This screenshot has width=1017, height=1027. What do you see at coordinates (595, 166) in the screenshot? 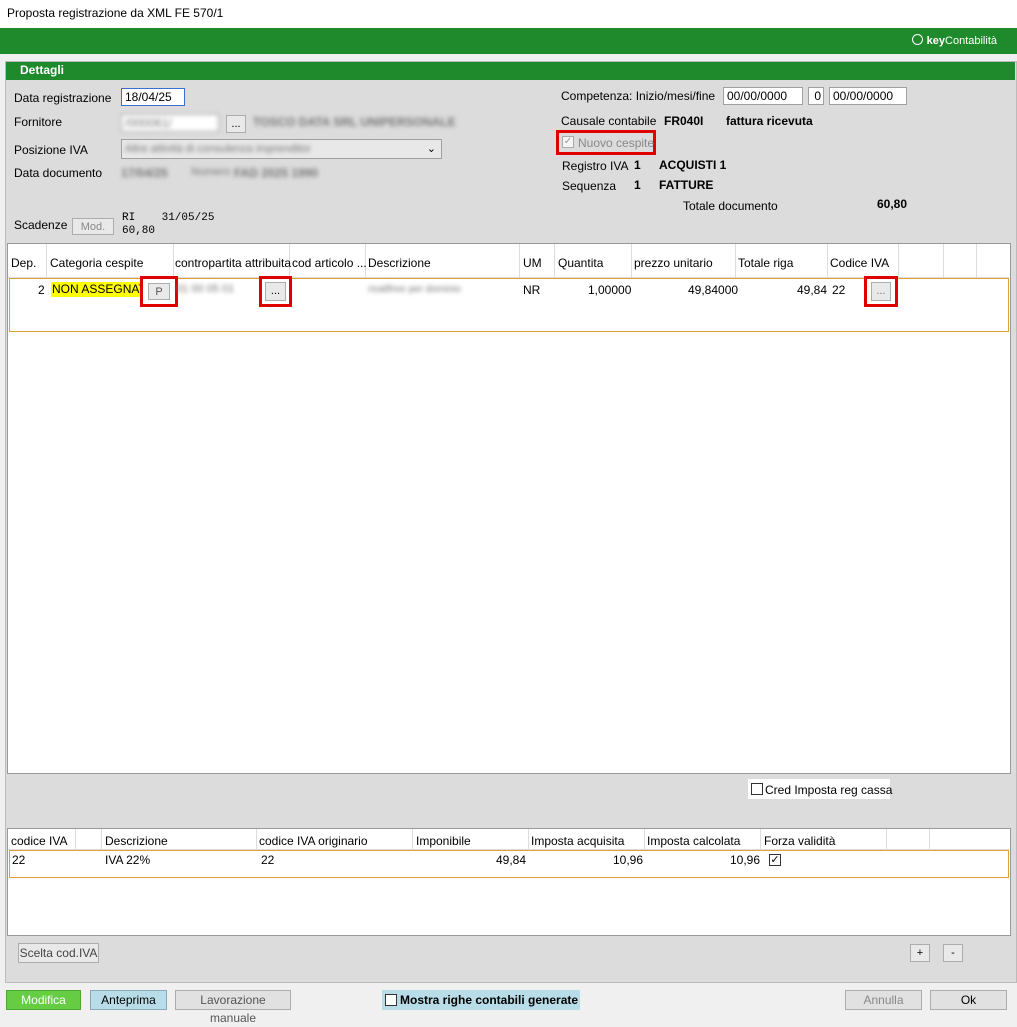
I see `registro-iva-label: Registro IVA` at bounding box center [595, 166].